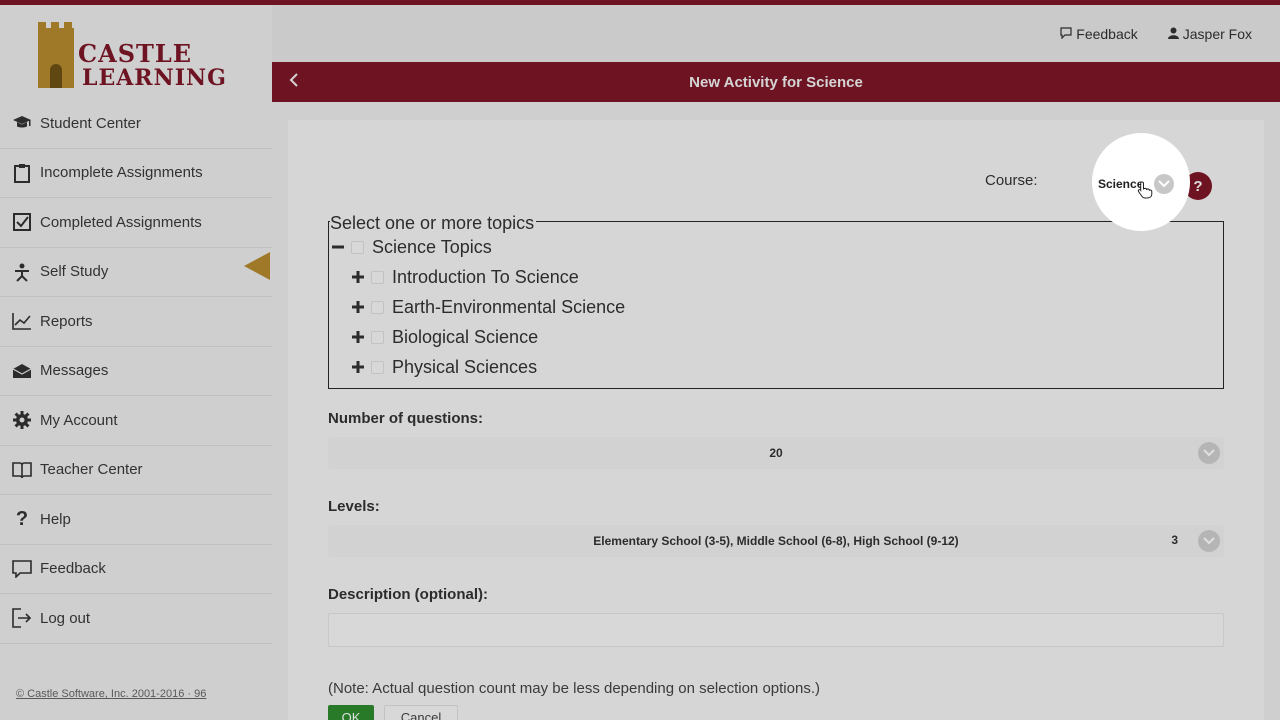 The height and width of the screenshot is (720, 1280). What do you see at coordinates (22, 123) in the screenshot?
I see `graduation-cap-icon` at bounding box center [22, 123].